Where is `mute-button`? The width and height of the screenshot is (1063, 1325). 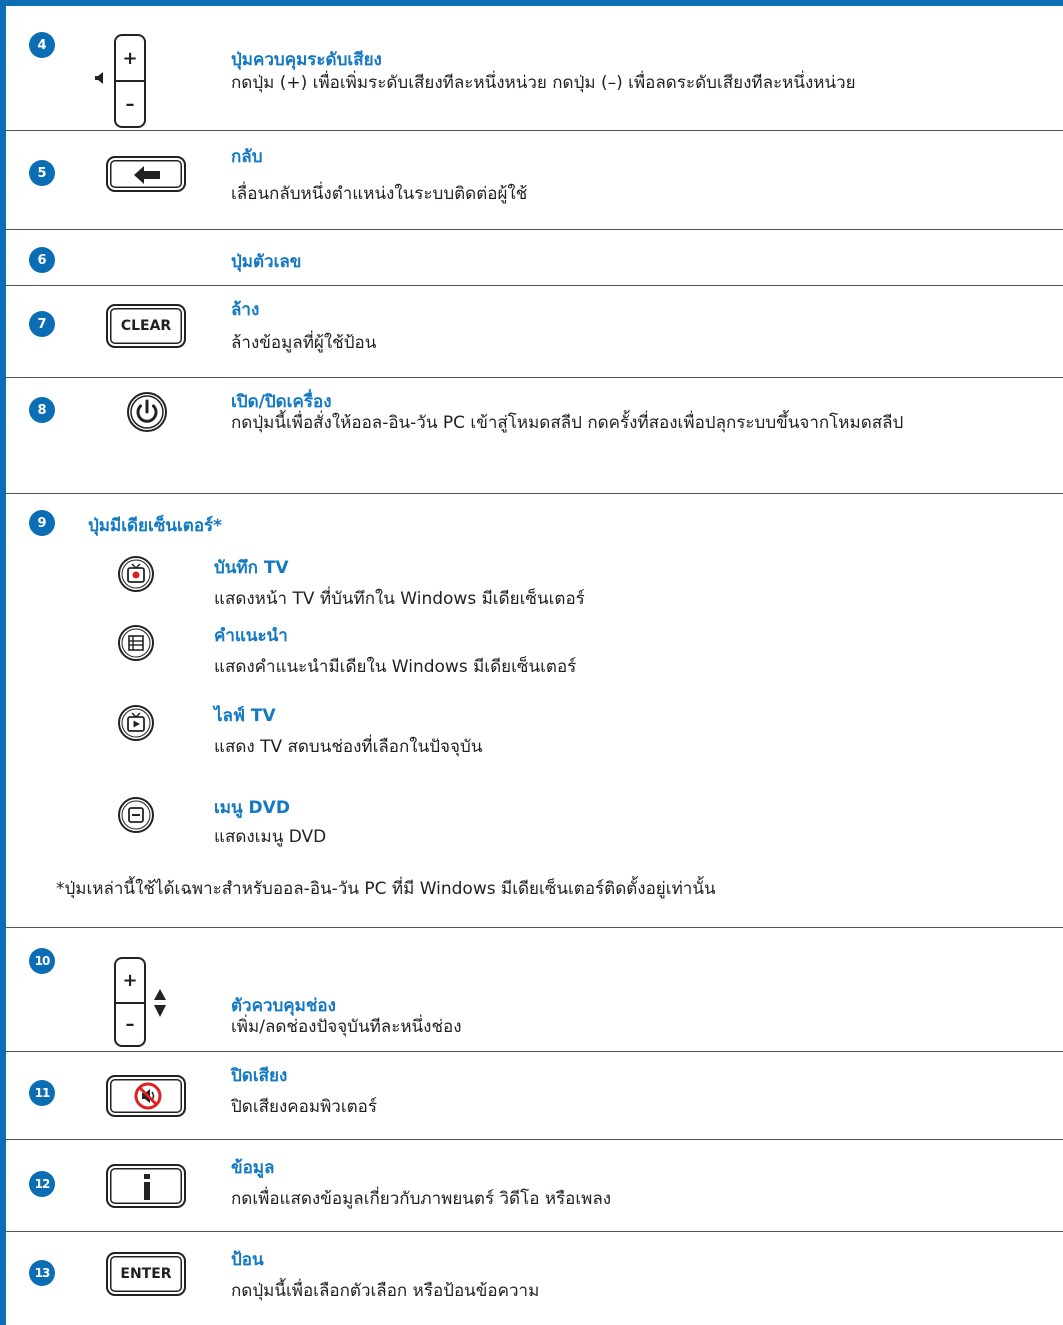
mute-button is located at coordinates (146, 1096).